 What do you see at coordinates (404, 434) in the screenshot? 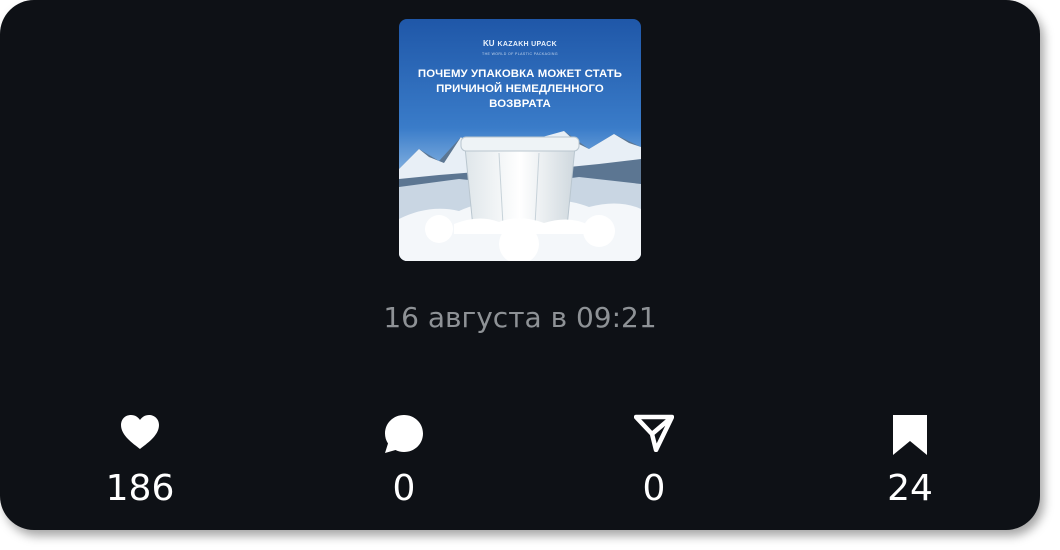
I see `comment-icon` at bounding box center [404, 434].